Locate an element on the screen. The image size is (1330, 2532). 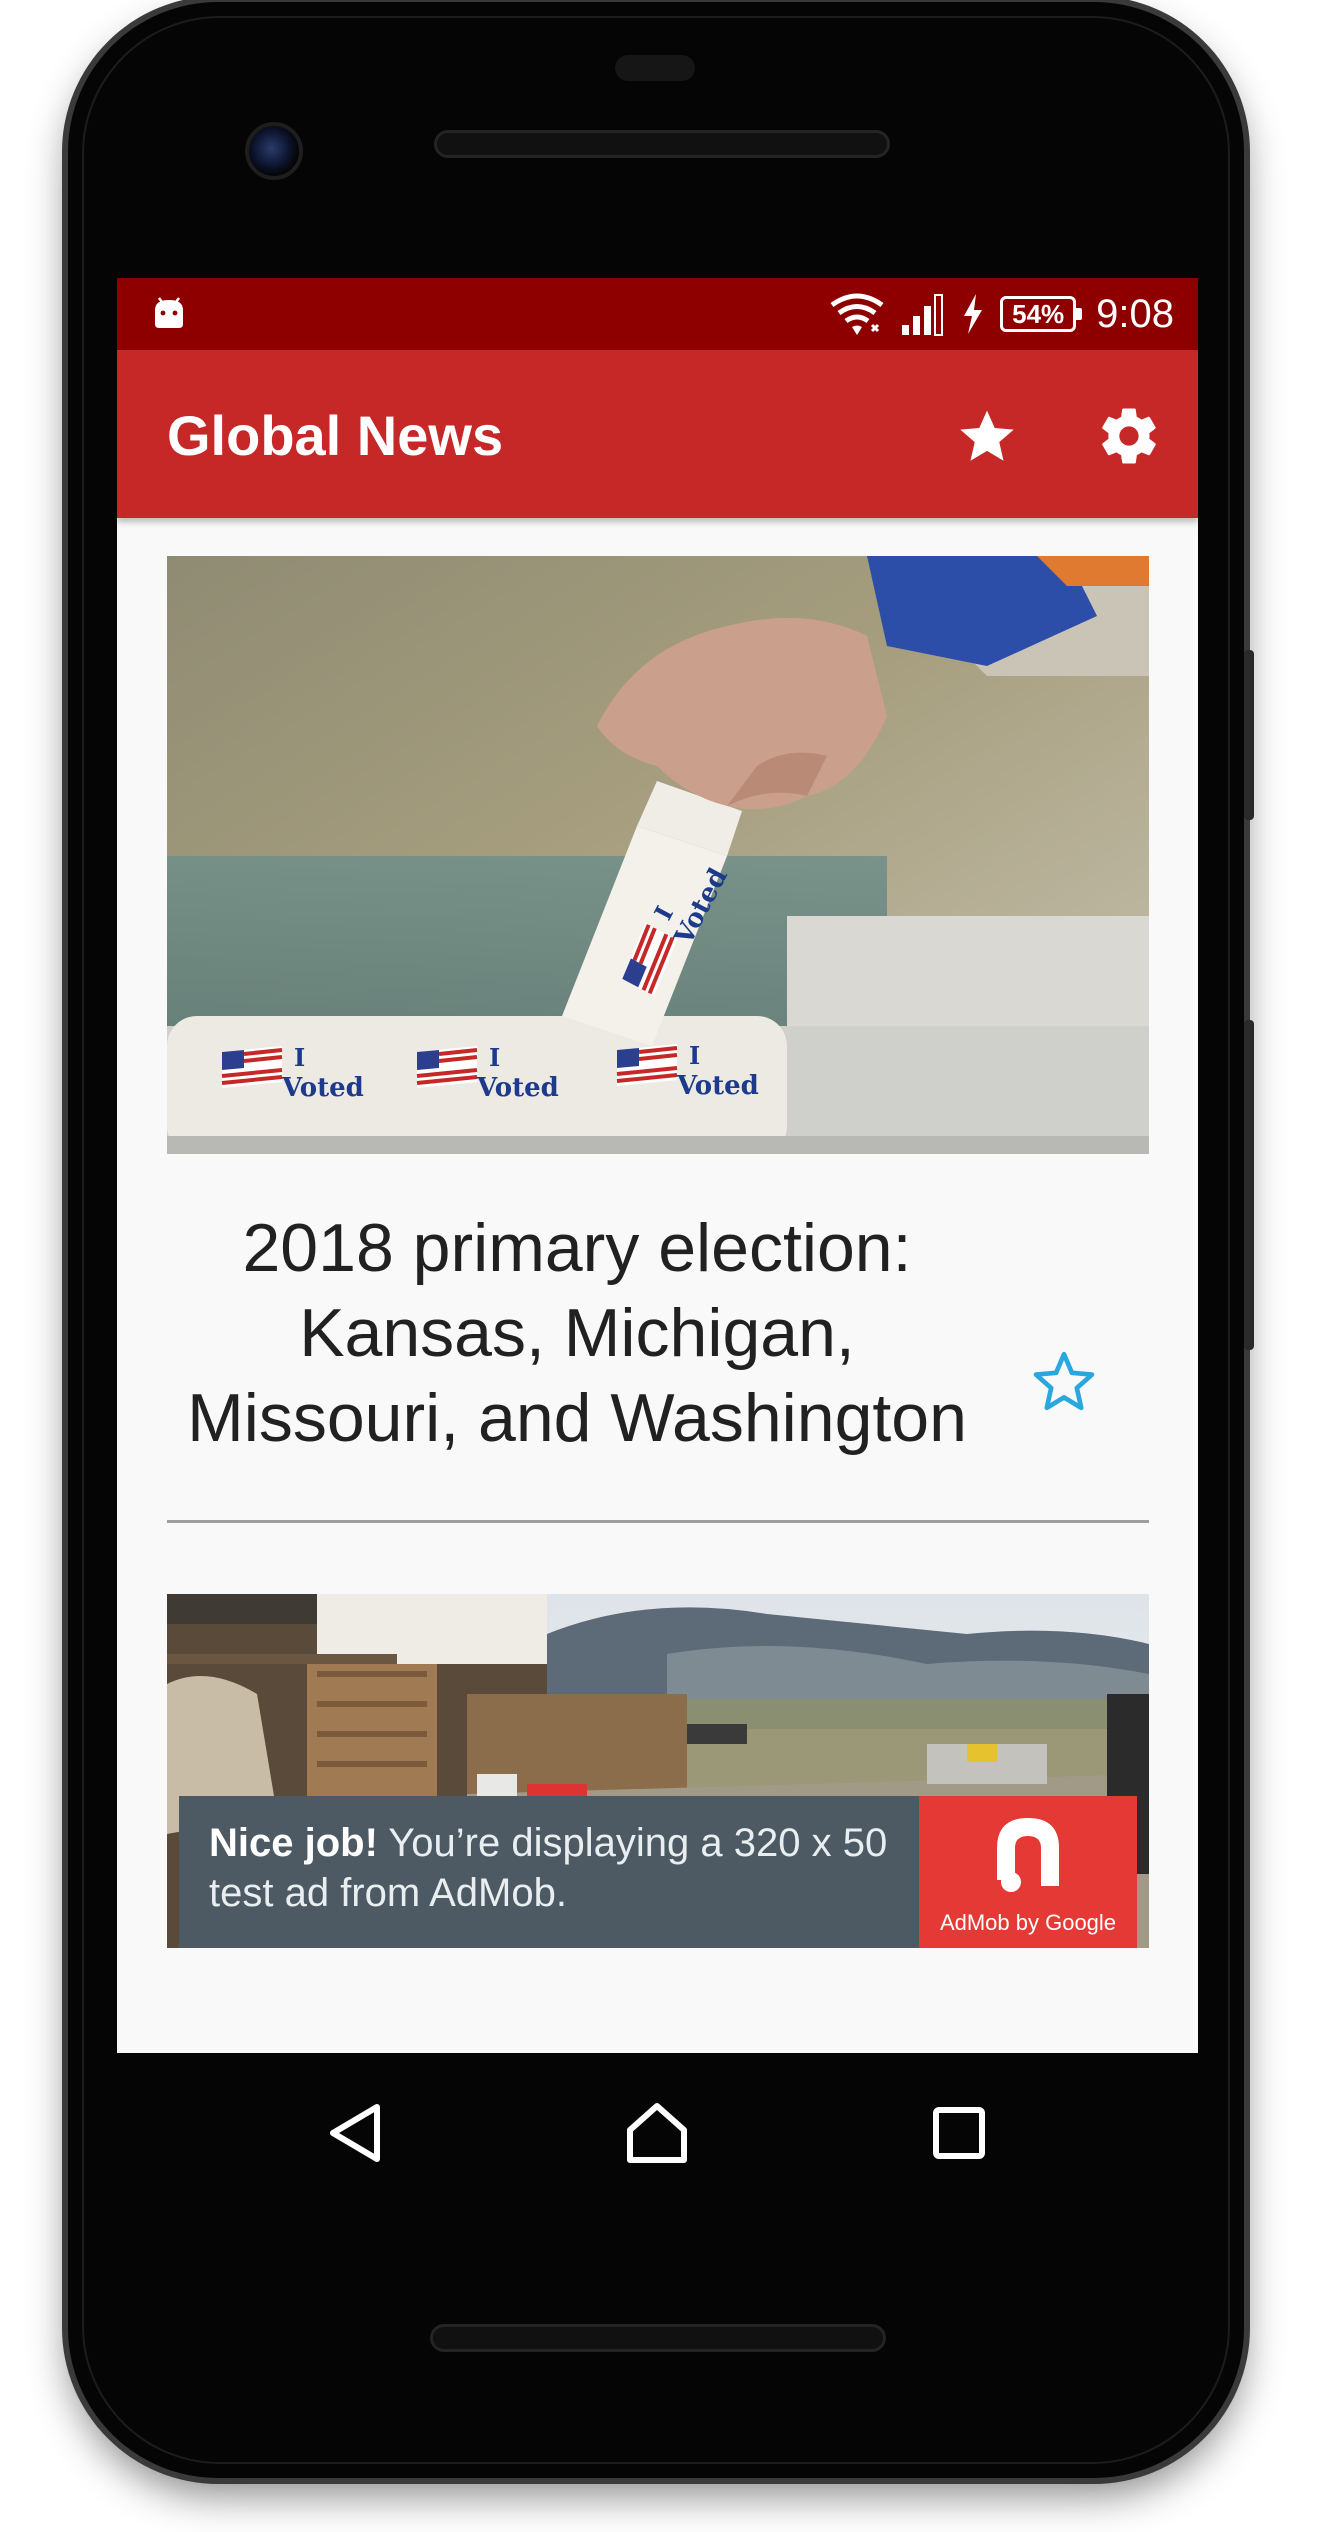
front-camera is located at coordinates (274, 151).